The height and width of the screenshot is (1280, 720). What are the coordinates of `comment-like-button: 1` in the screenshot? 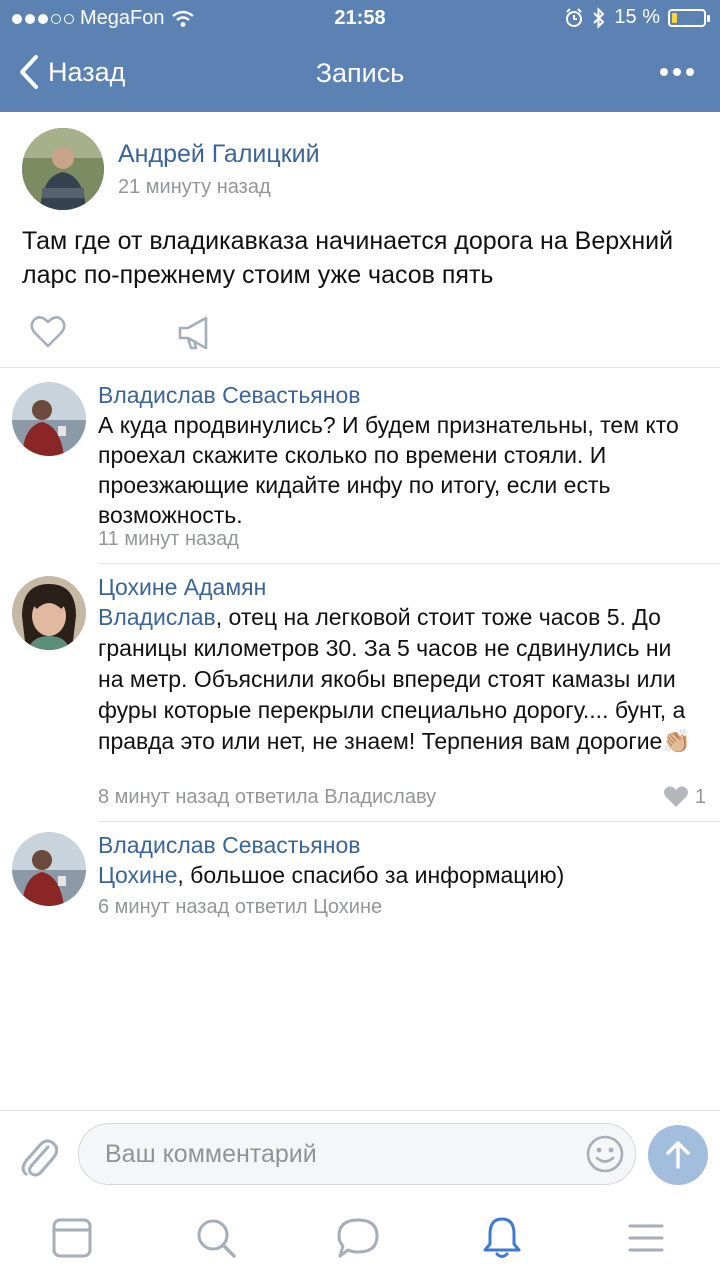 It's located at (684, 797).